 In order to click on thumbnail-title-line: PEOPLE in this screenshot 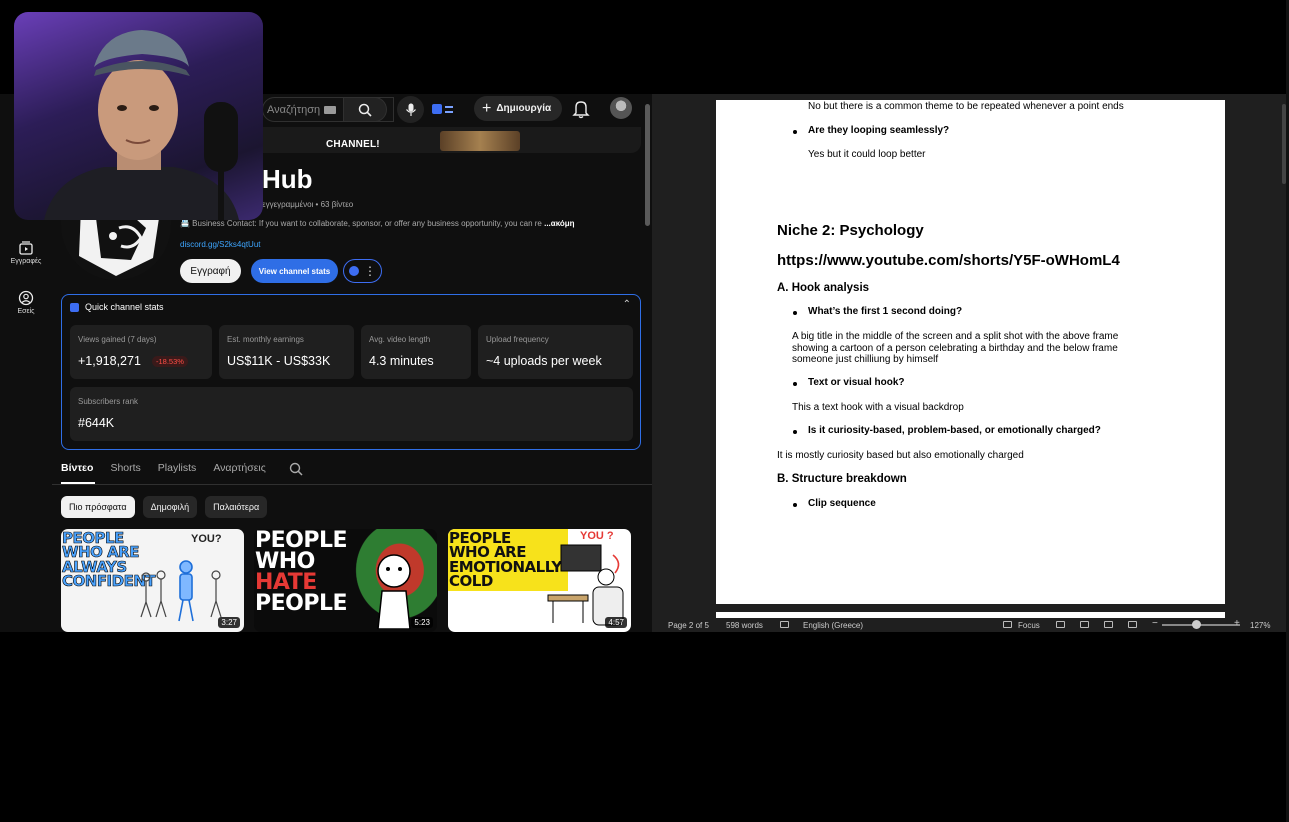, I will do `click(301, 603)`.